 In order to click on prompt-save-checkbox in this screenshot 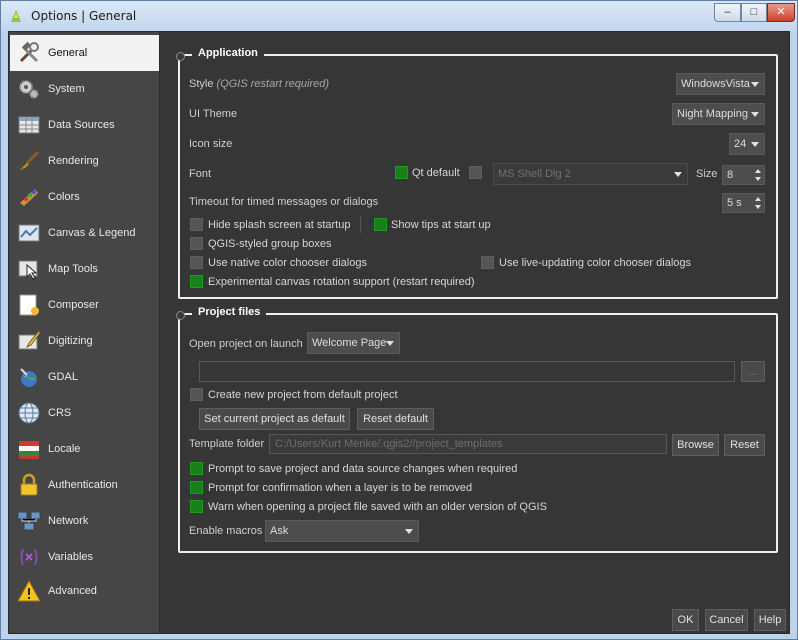, I will do `click(196, 468)`.